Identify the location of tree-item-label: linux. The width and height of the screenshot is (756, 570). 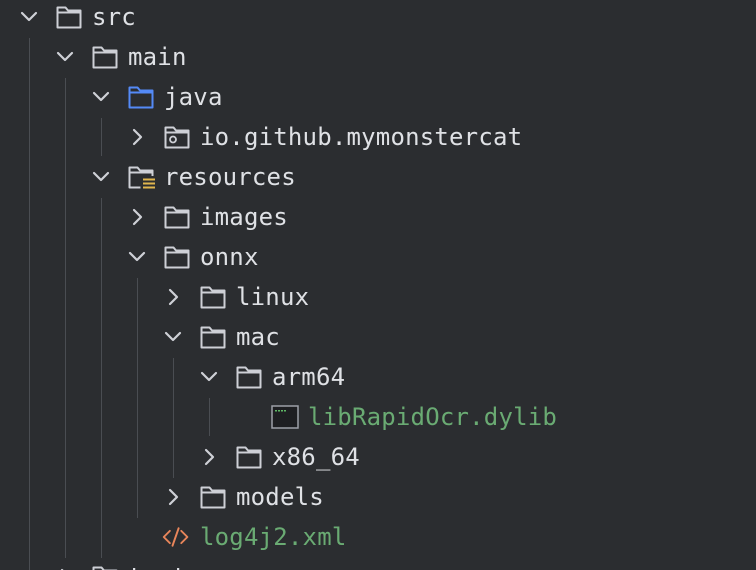
(273, 297).